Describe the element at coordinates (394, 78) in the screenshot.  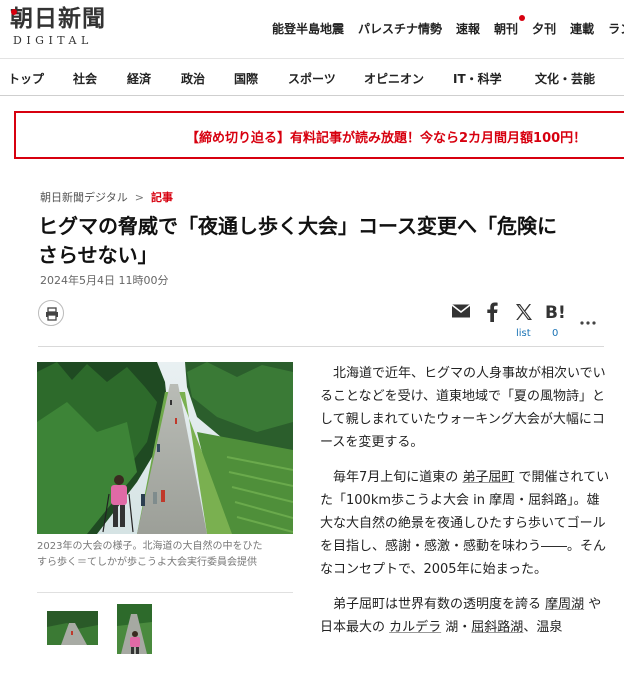
I see `nav-item-opinion: オピニオン` at that location.